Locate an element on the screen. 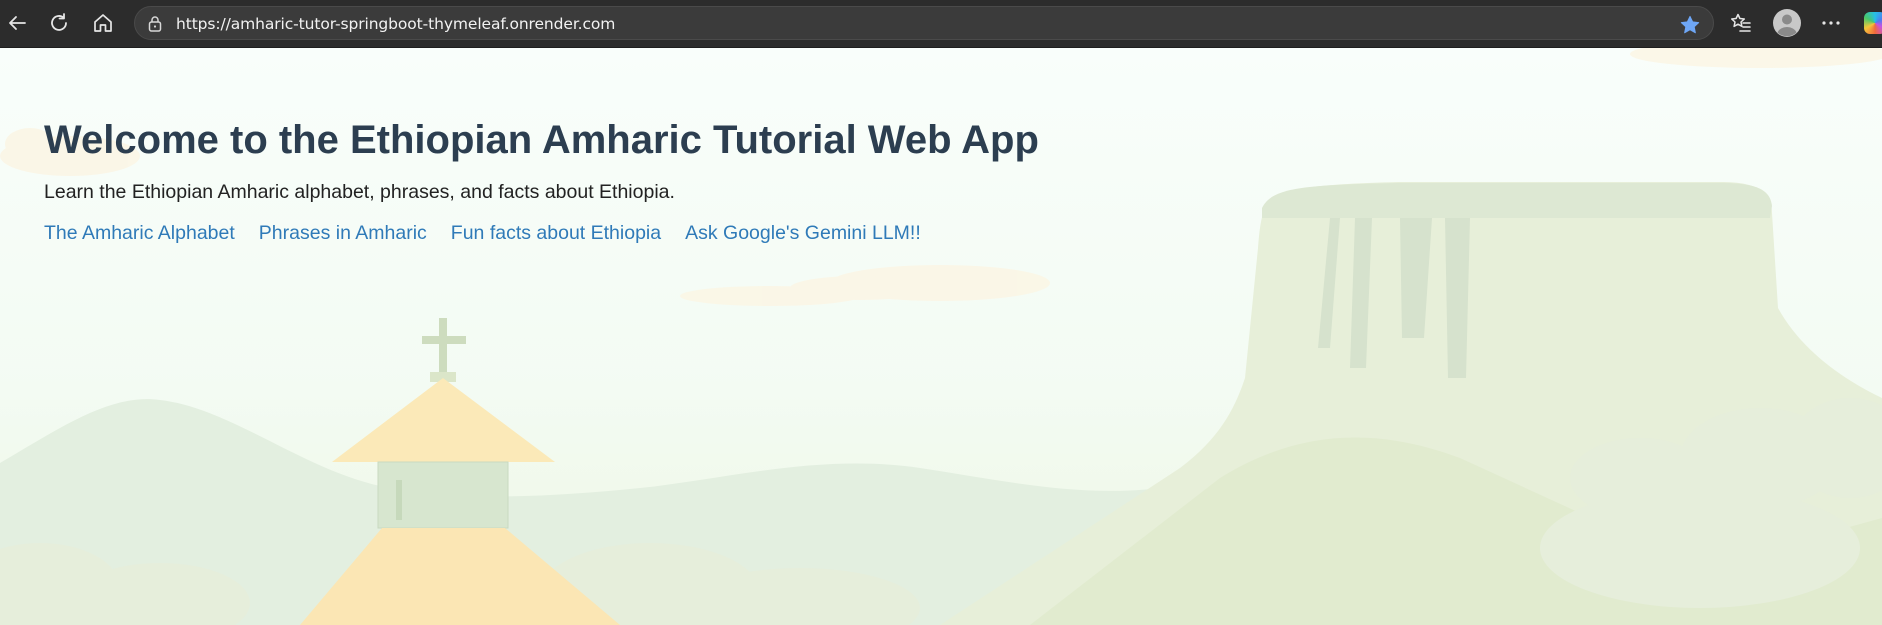 The height and width of the screenshot is (625, 1882). copilot-icon is located at coordinates (1873, 23).